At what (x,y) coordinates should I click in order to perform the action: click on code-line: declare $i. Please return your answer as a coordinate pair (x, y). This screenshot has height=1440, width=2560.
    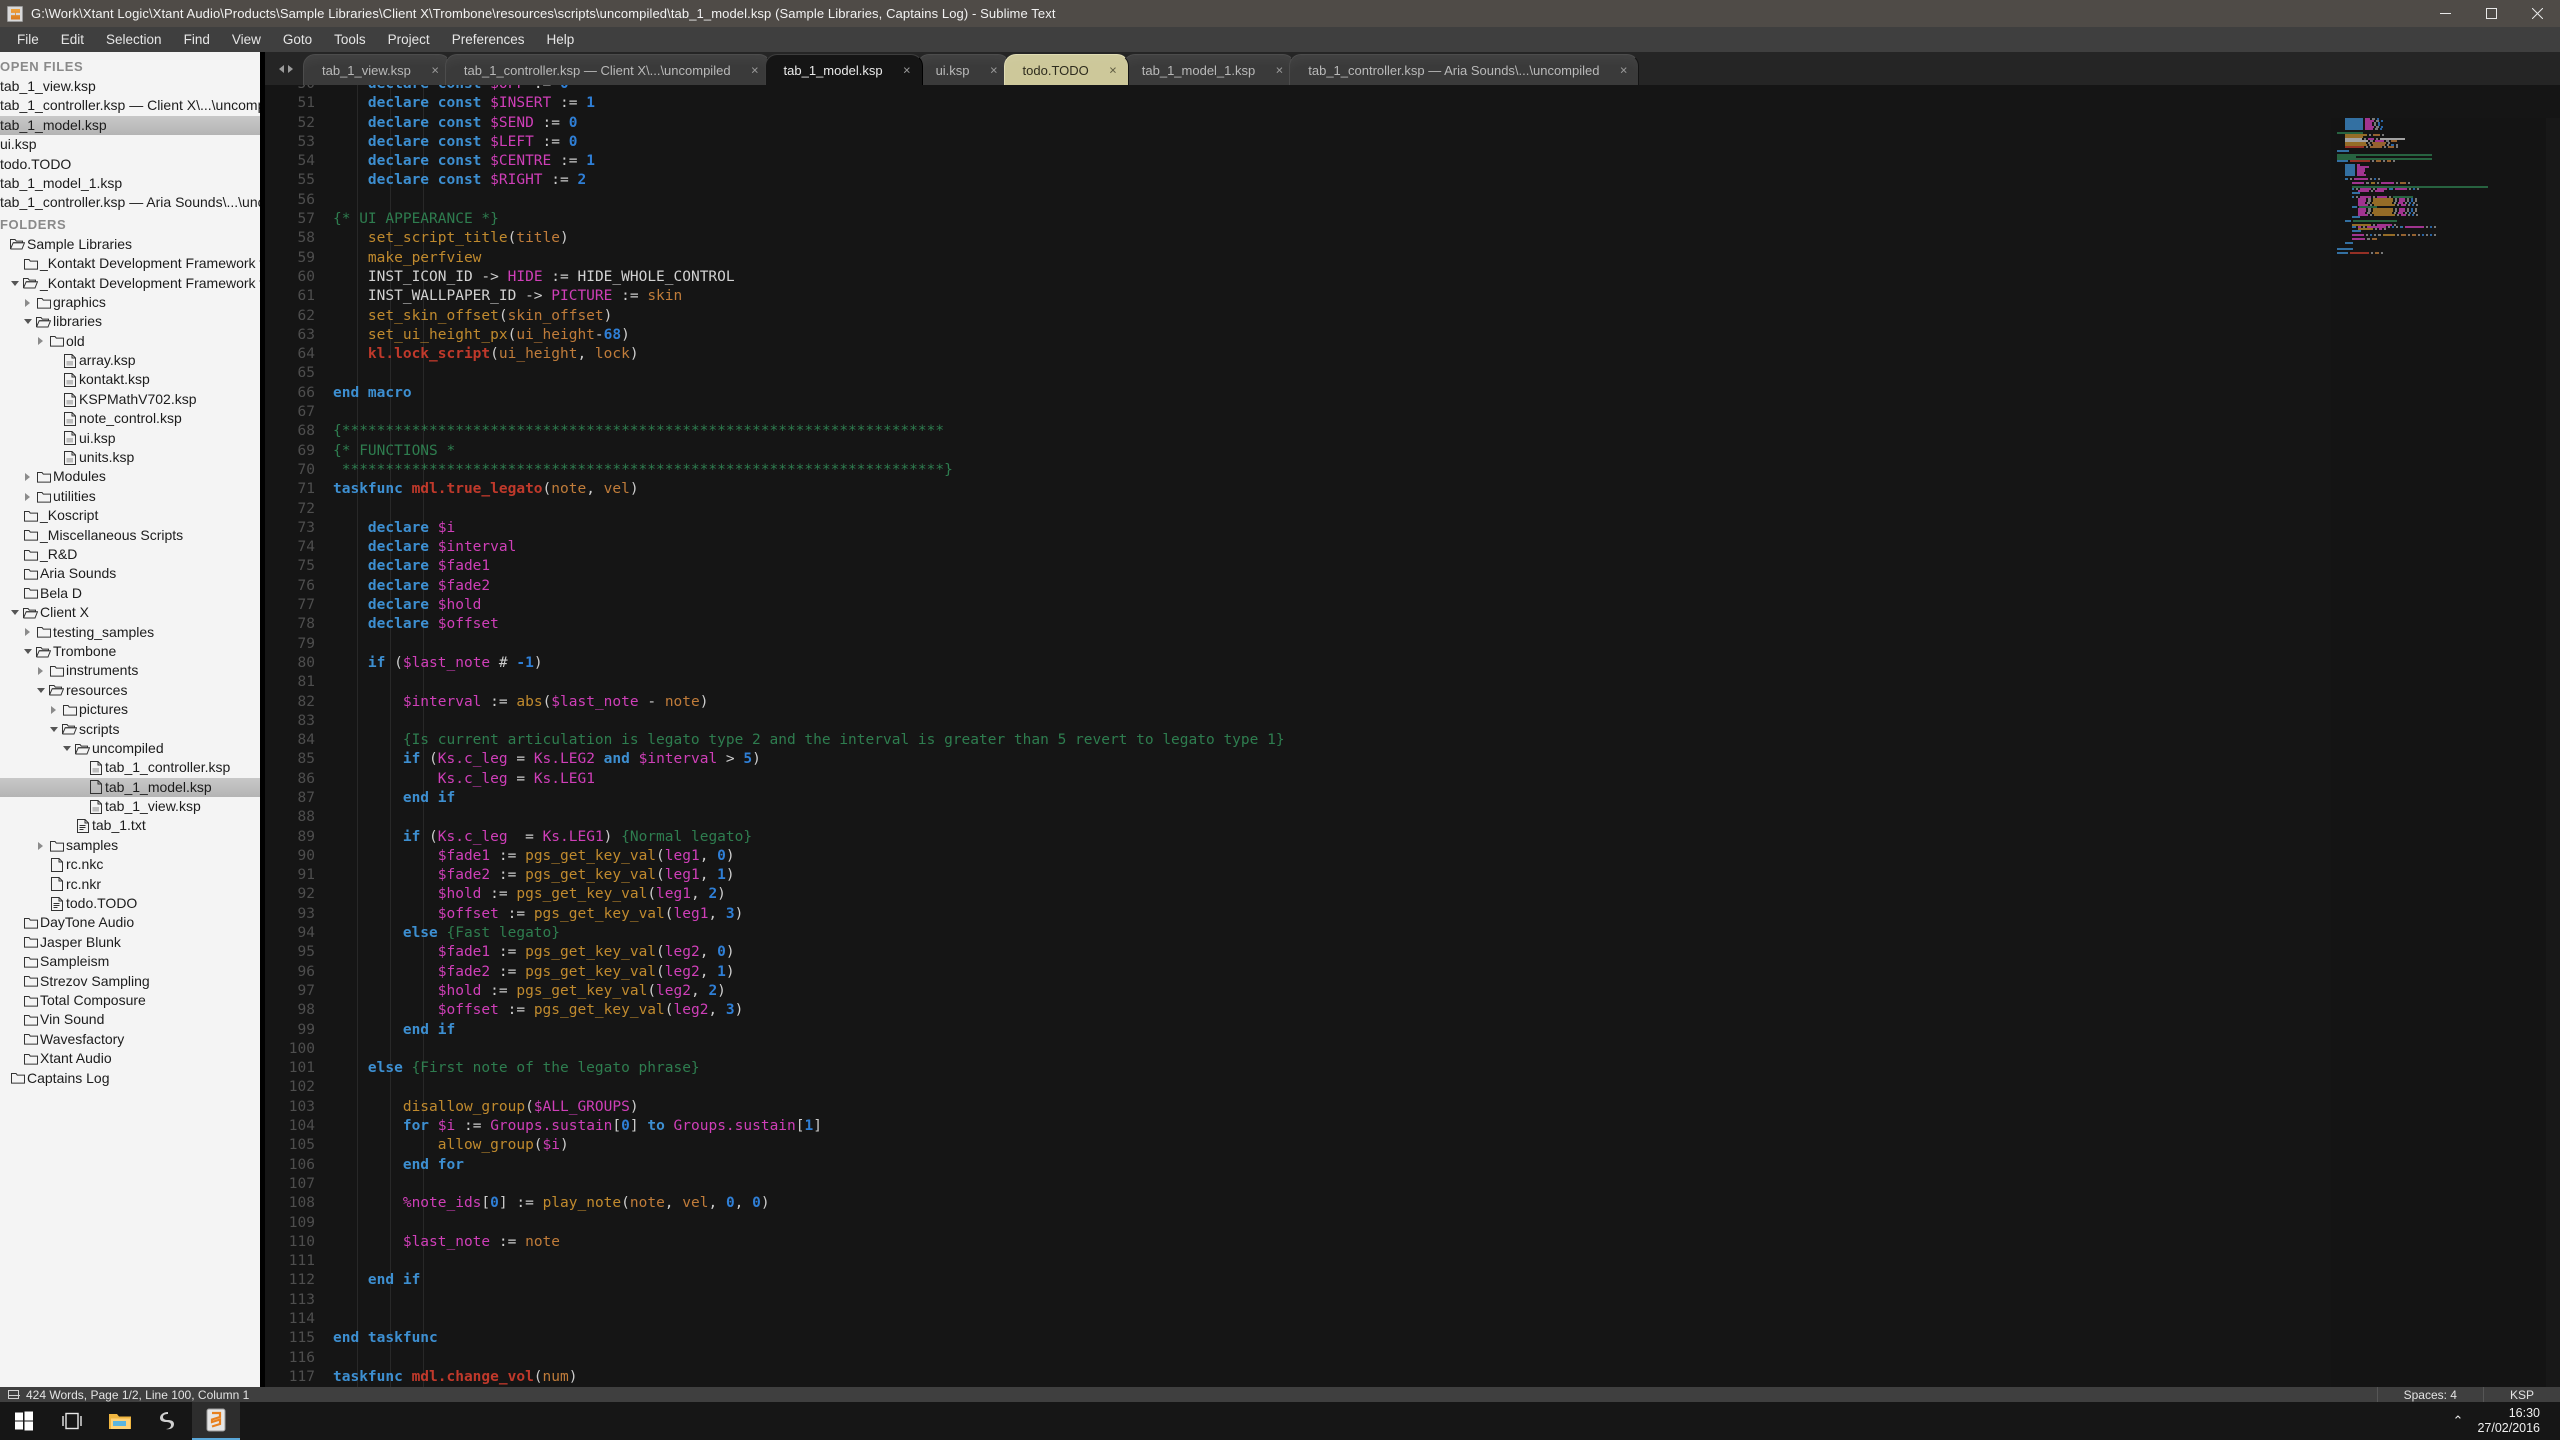
    Looking at the image, I should click on (1446, 528).